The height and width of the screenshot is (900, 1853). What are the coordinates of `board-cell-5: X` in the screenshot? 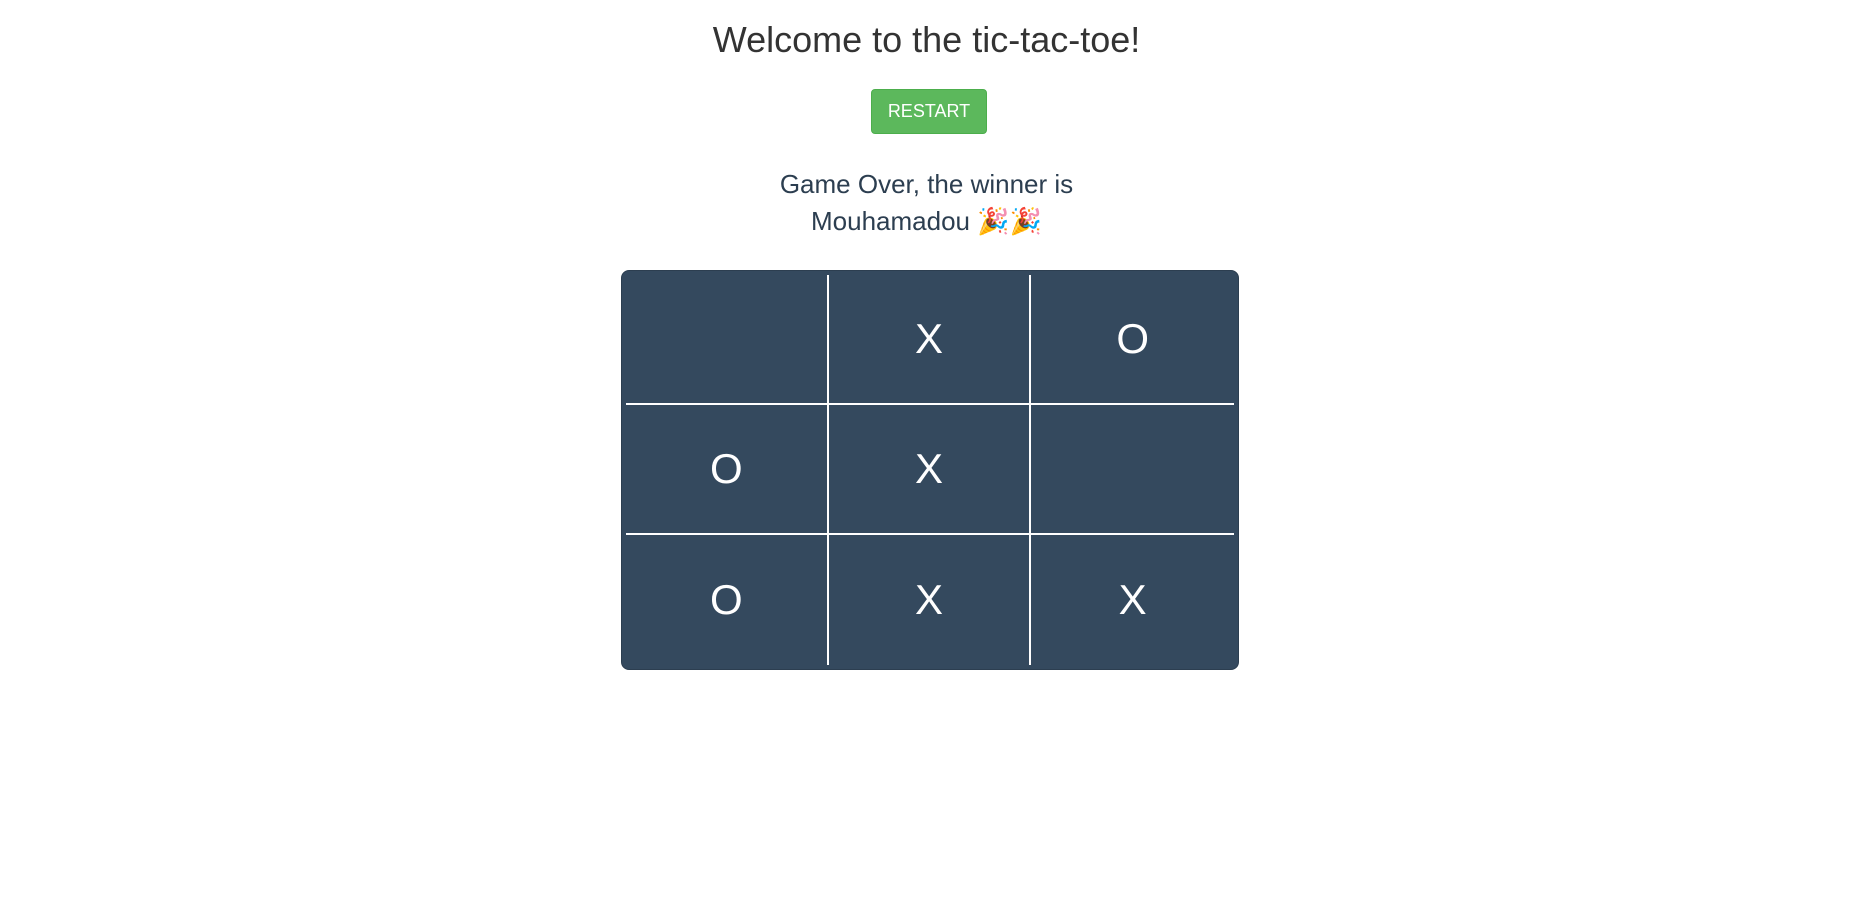 It's located at (930, 470).